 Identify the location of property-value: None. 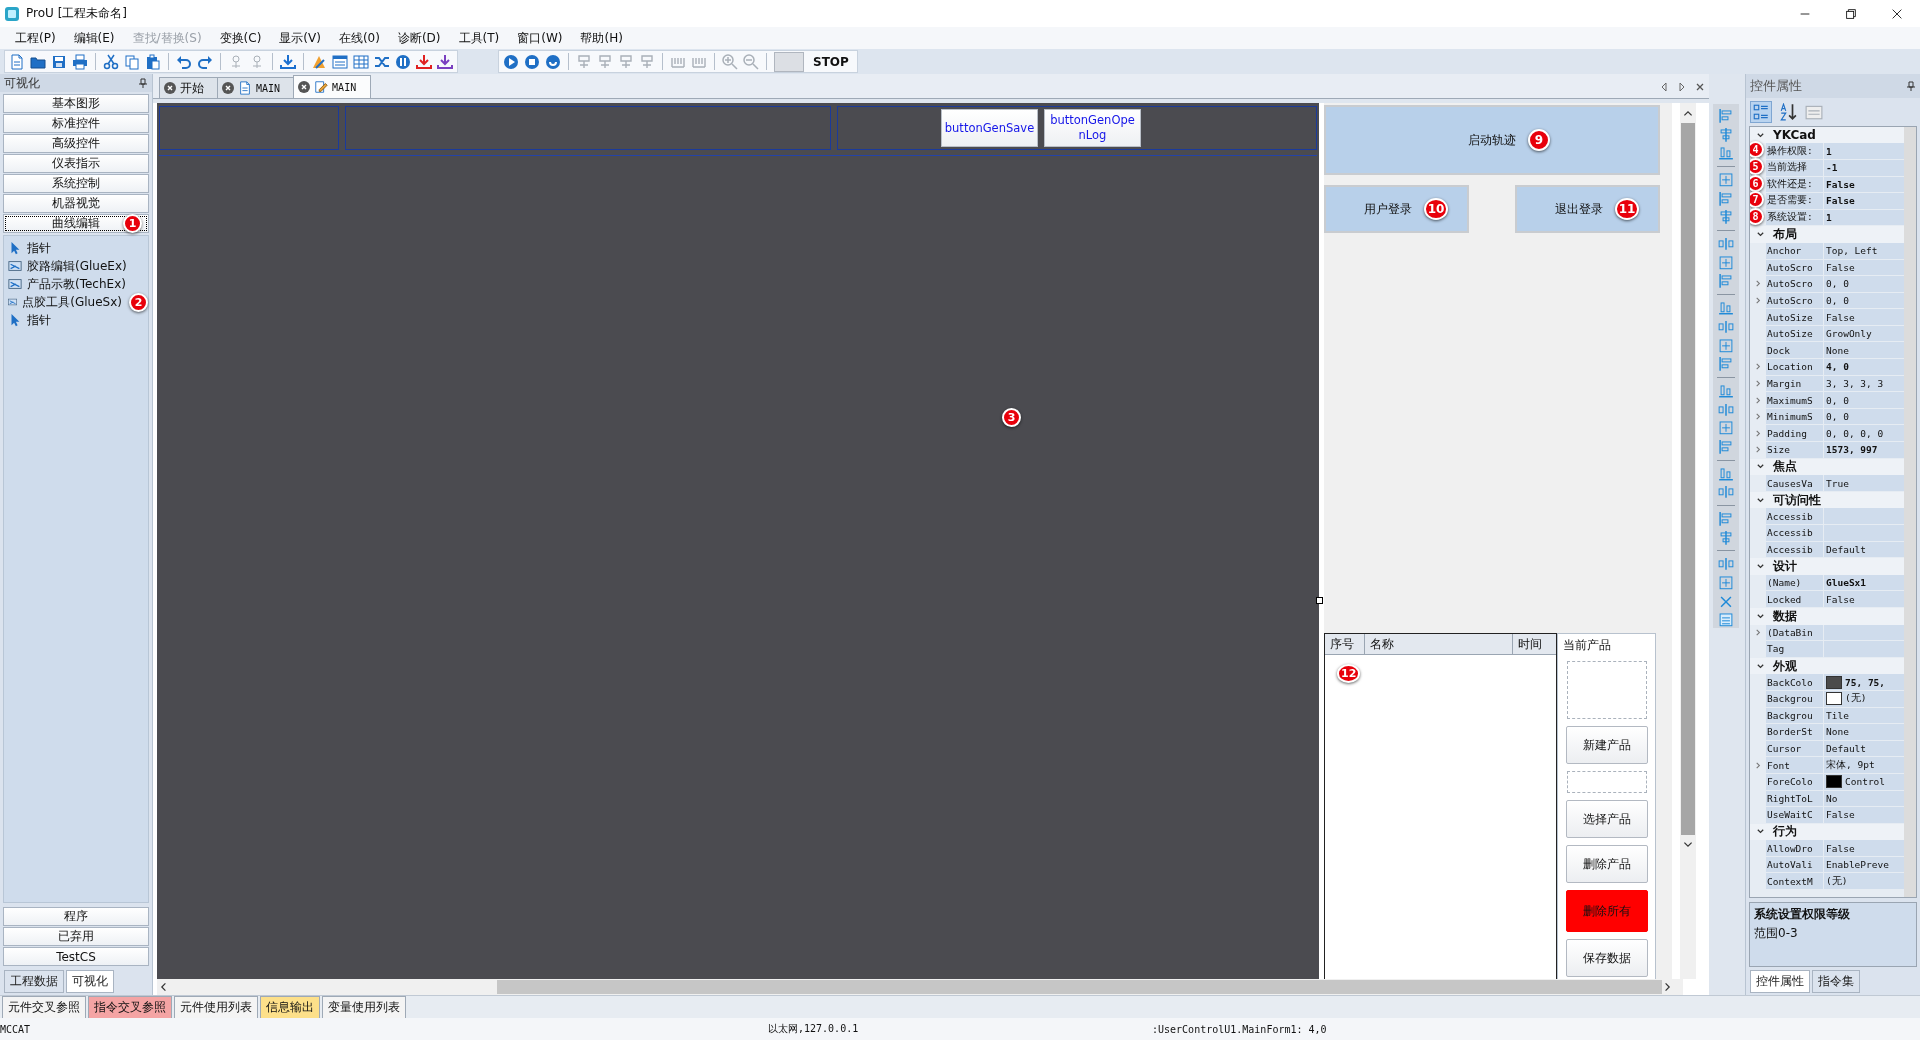
(1837, 350).